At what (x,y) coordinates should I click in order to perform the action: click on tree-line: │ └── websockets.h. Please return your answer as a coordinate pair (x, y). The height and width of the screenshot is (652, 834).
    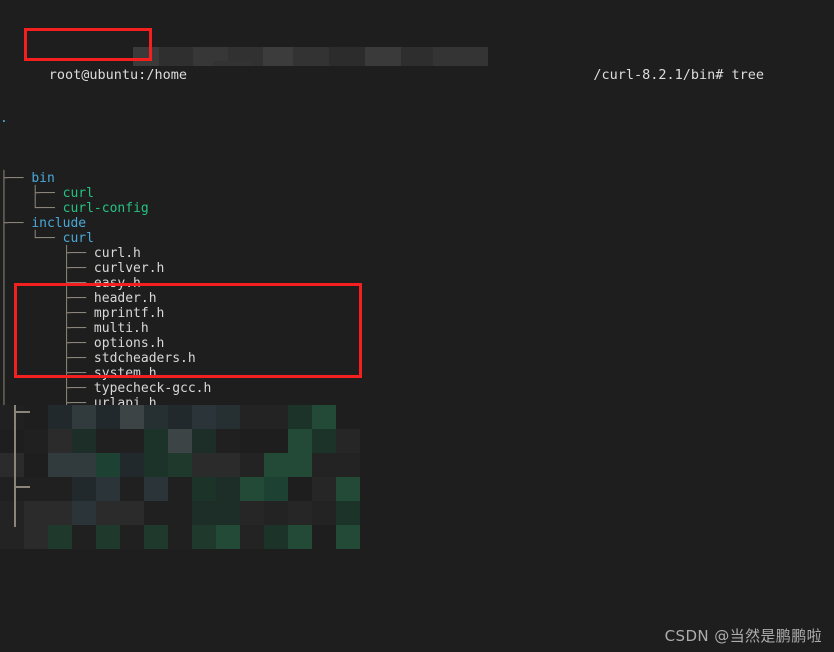
    Looking at the image, I should click on (417, 418).